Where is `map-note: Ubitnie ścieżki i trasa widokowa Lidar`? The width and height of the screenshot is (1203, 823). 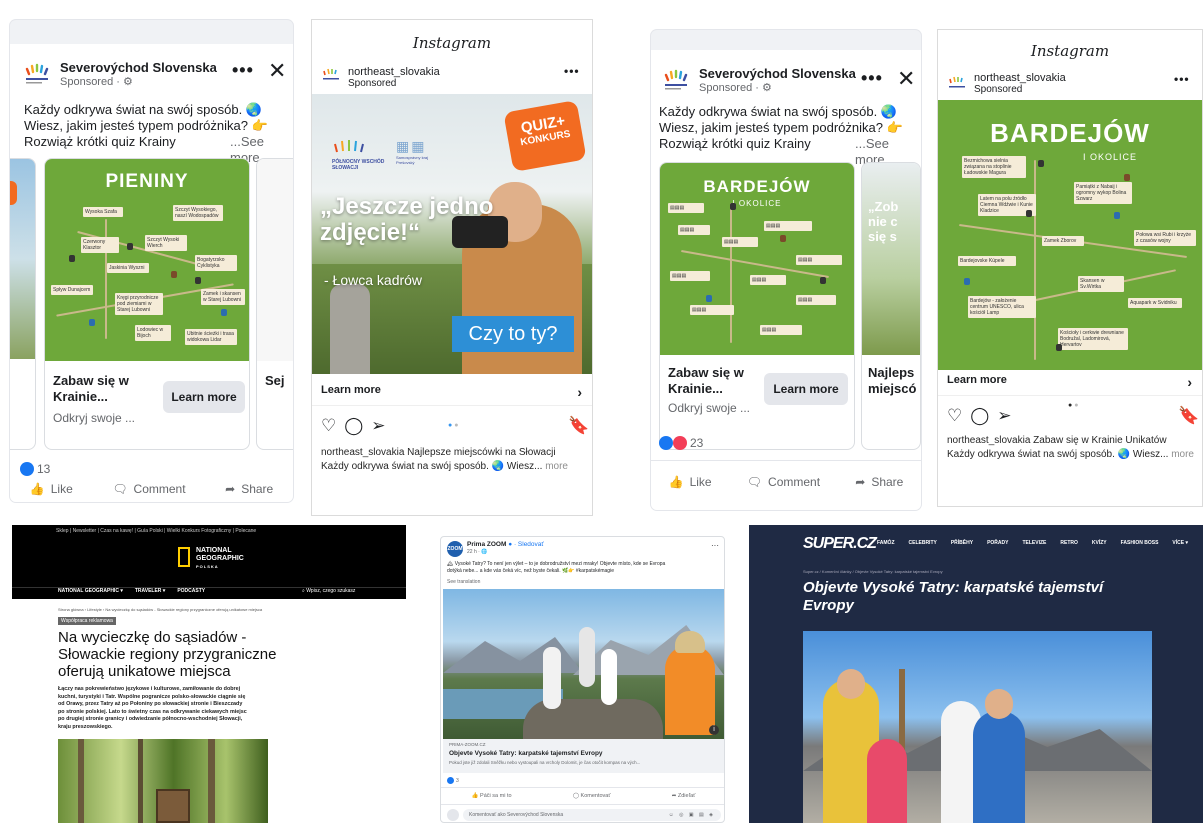 map-note: Ubitnie ścieżki i trasa widokowa Lidar is located at coordinates (211, 337).